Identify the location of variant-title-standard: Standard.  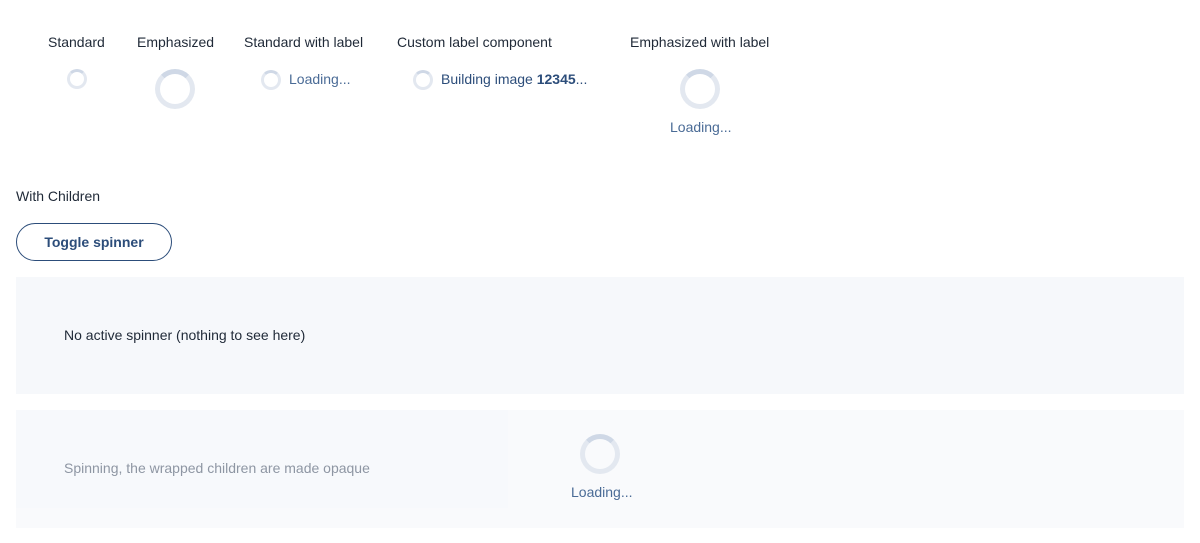
(76, 42).